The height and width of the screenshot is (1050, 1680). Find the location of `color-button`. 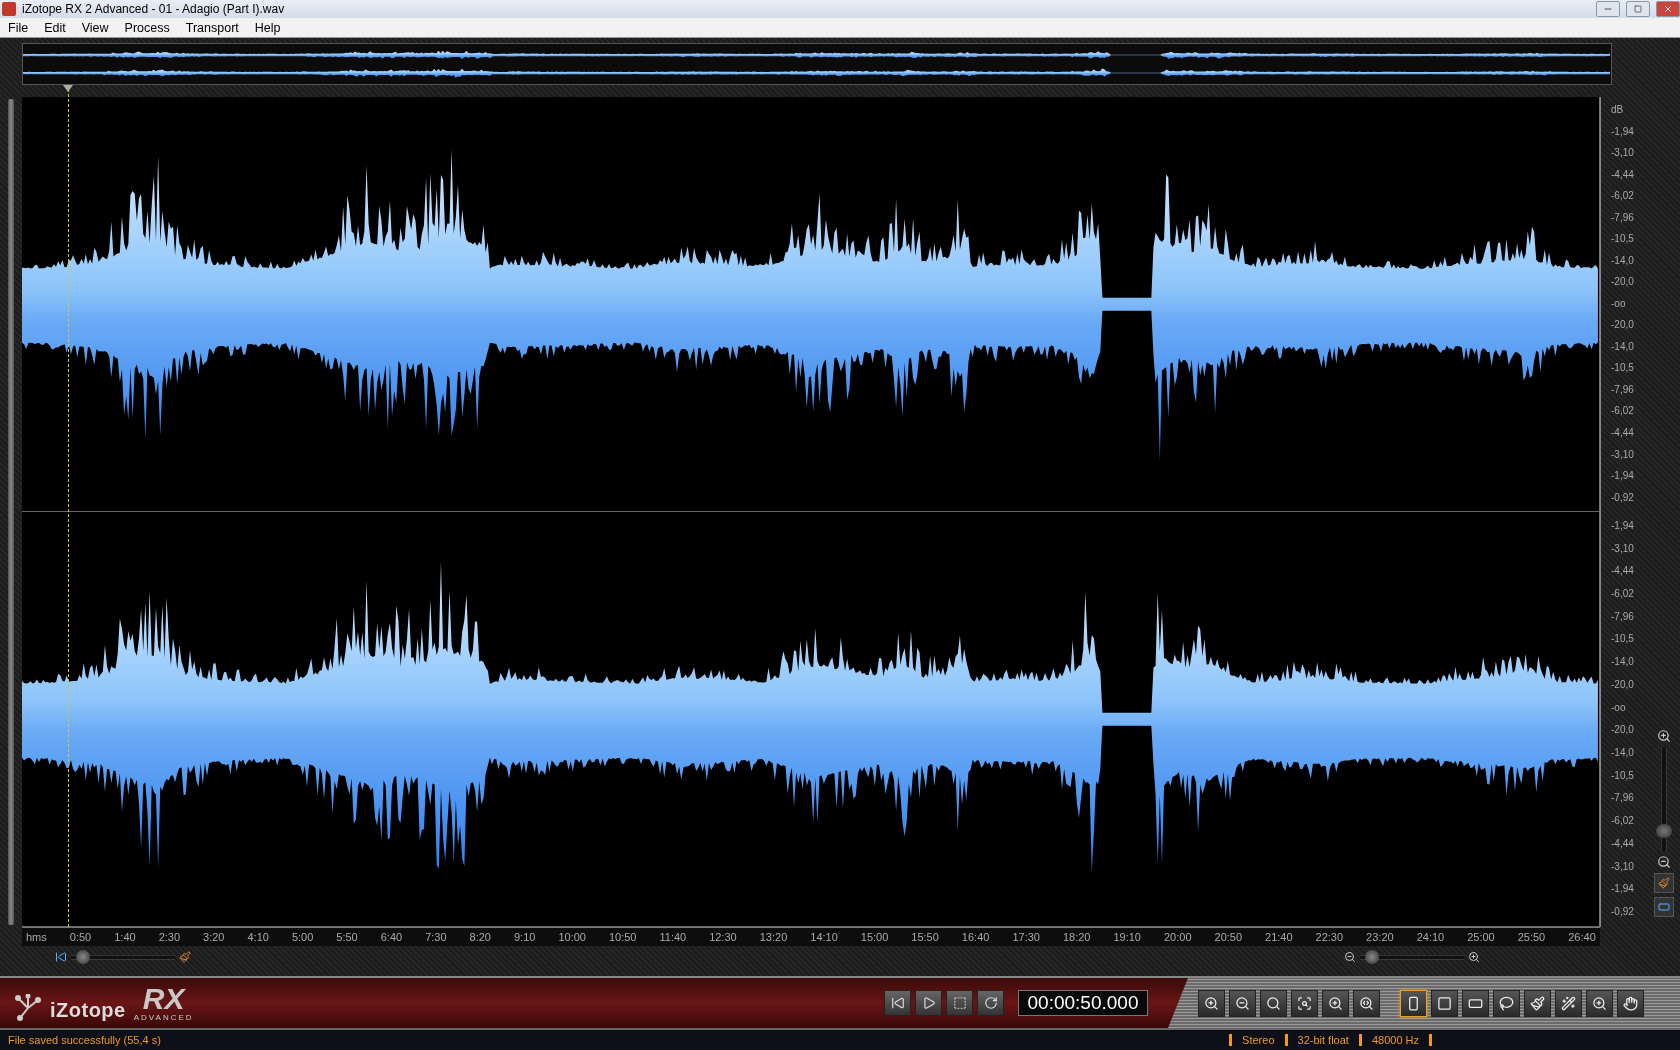

color-button is located at coordinates (1664, 883).